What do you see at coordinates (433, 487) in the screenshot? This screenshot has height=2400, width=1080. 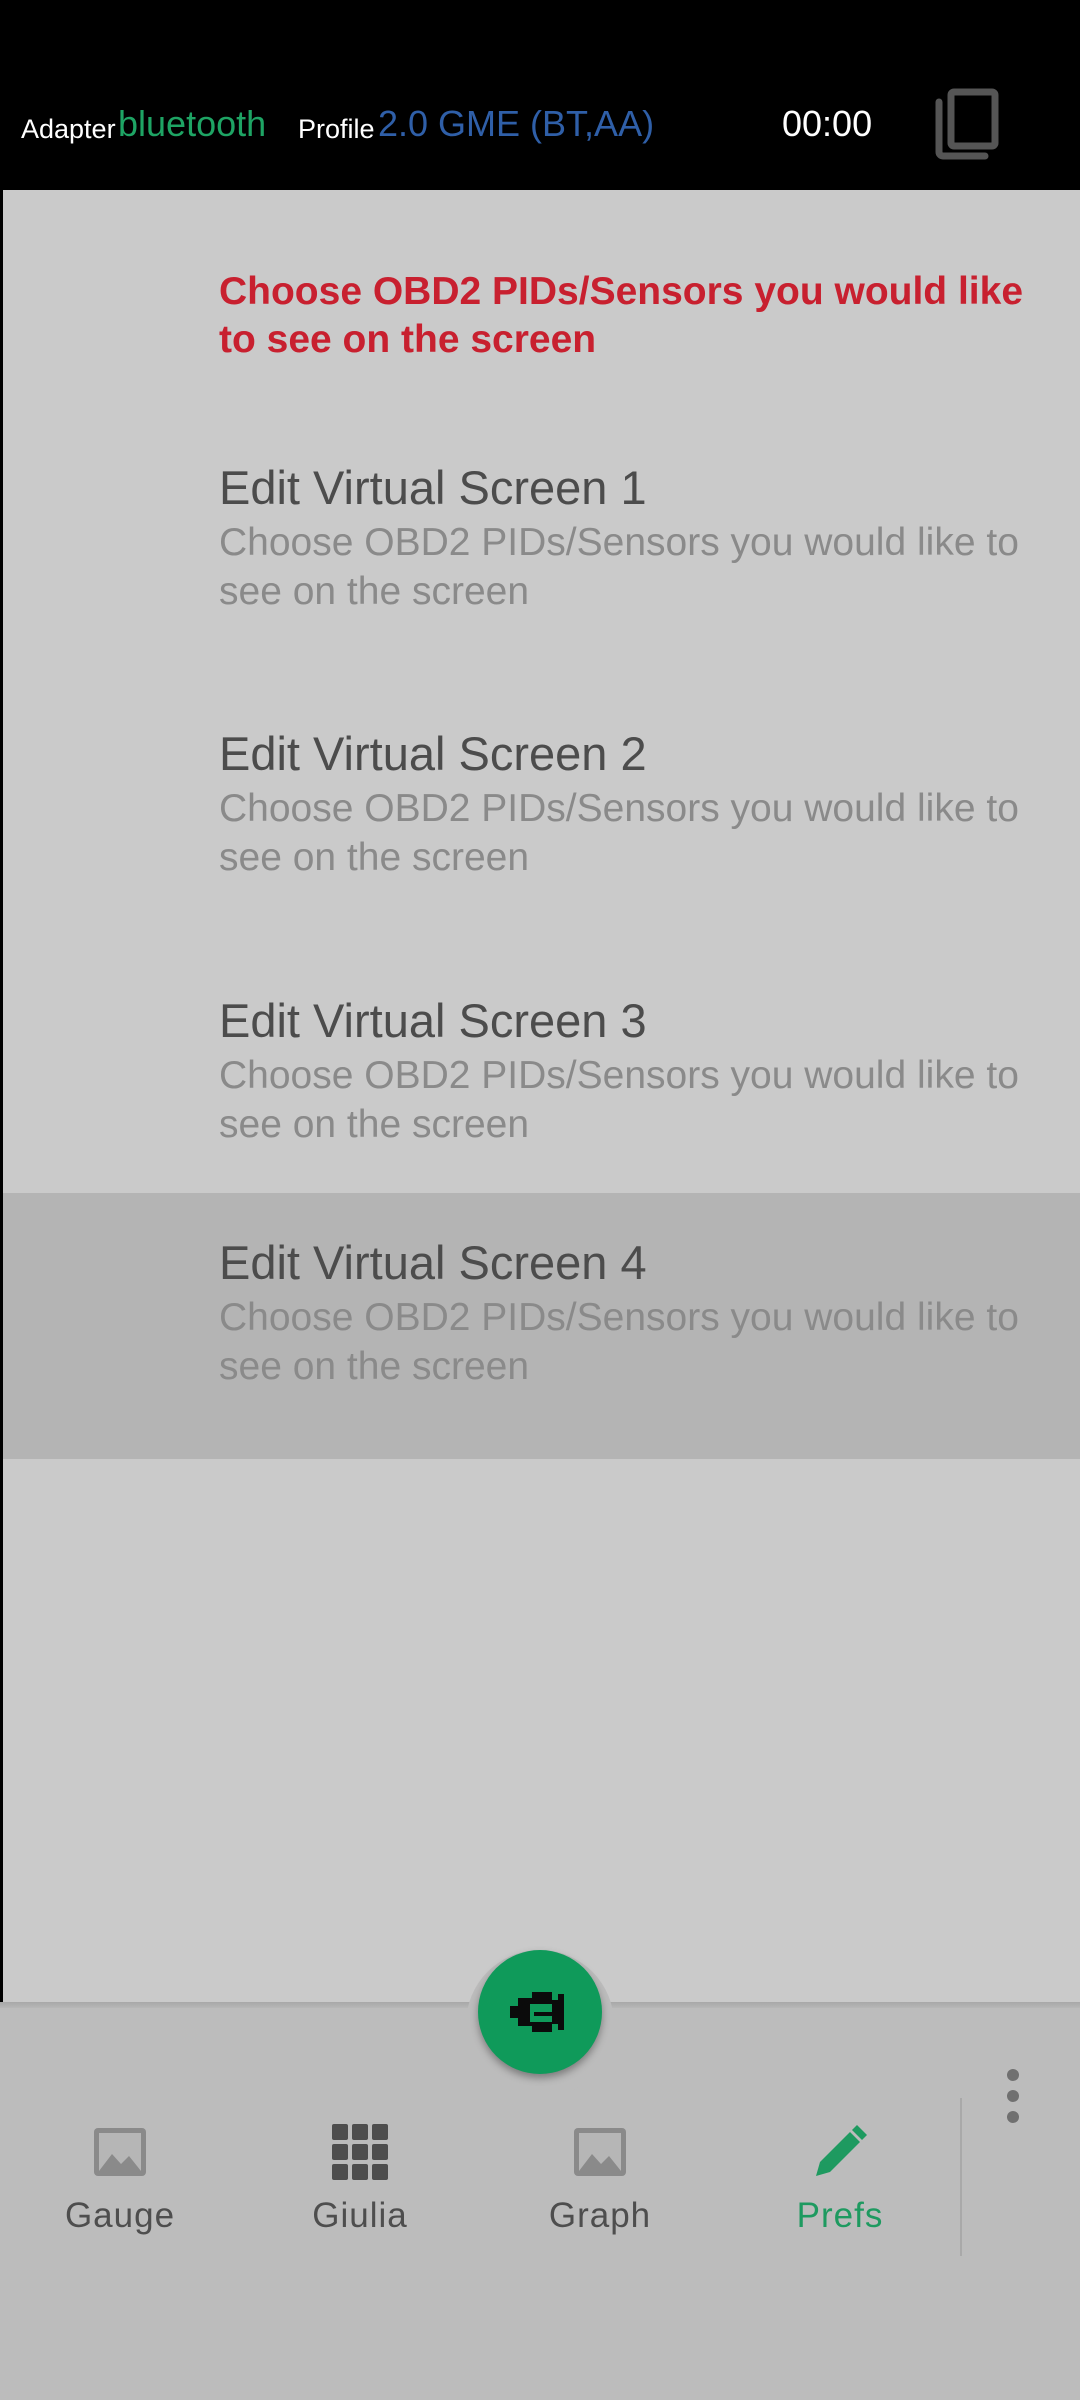 I see `pref-title: Edit Virtual Screen 1` at bounding box center [433, 487].